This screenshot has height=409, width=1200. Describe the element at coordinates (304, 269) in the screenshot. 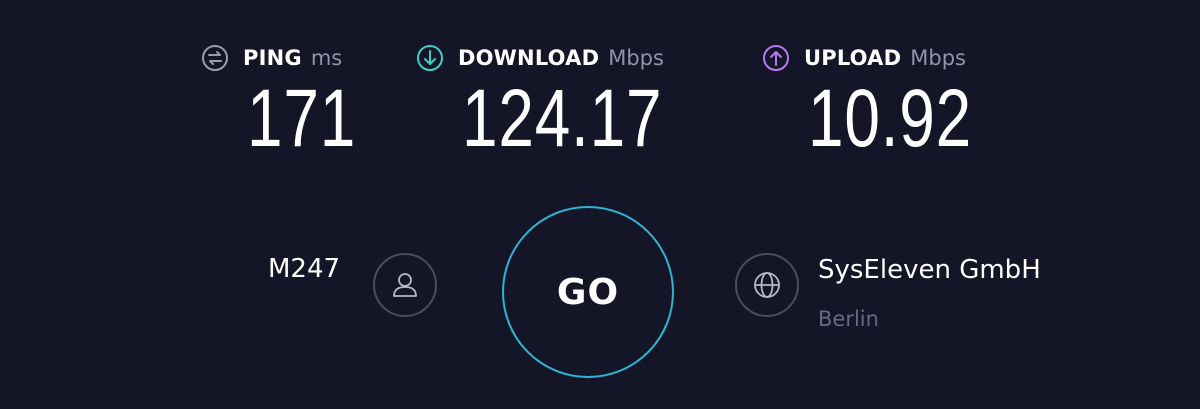

I see `provider-name: M247` at that location.